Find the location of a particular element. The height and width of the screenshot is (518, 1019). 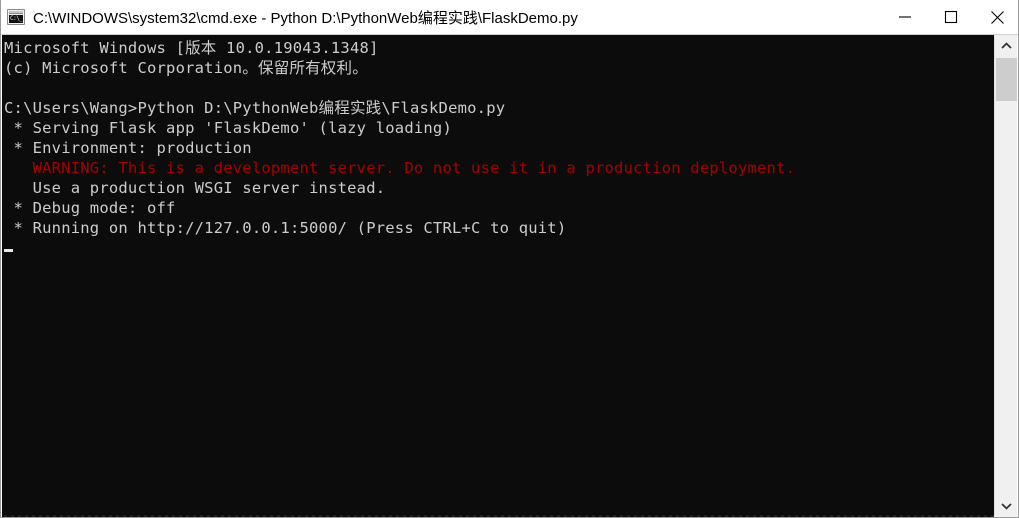

scrollbar-thumb is located at coordinates (1006, 79).